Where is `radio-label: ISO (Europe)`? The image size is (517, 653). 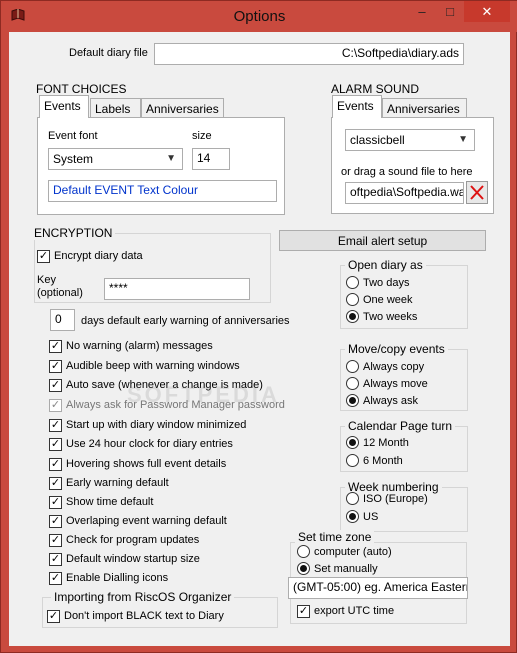
radio-label: ISO (Europe) is located at coordinates (395, 498).